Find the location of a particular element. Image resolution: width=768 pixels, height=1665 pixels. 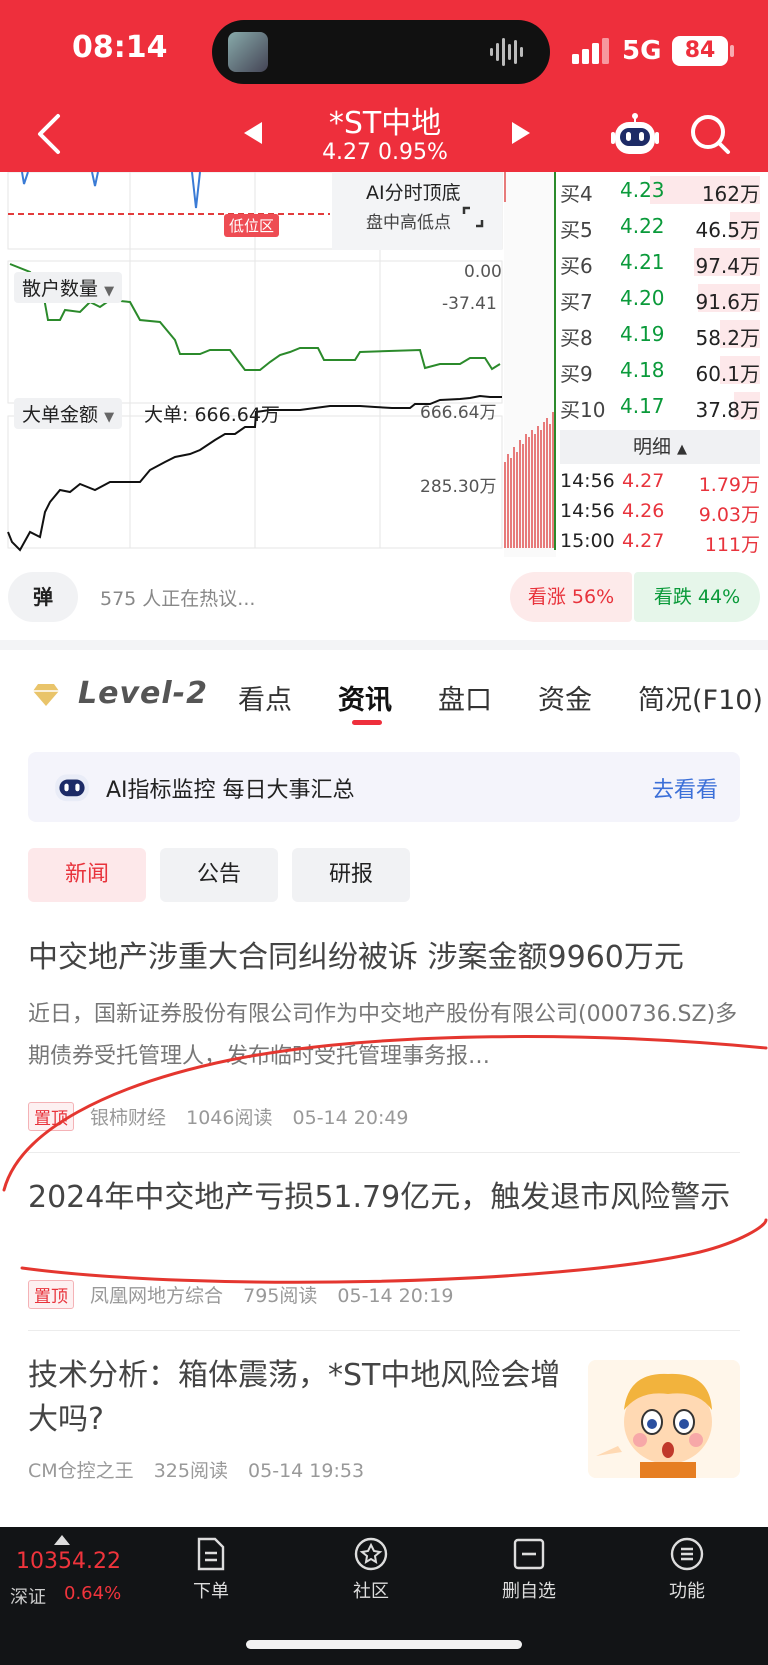

tab-level2: Level-2 is located at coordinates (143, 693).